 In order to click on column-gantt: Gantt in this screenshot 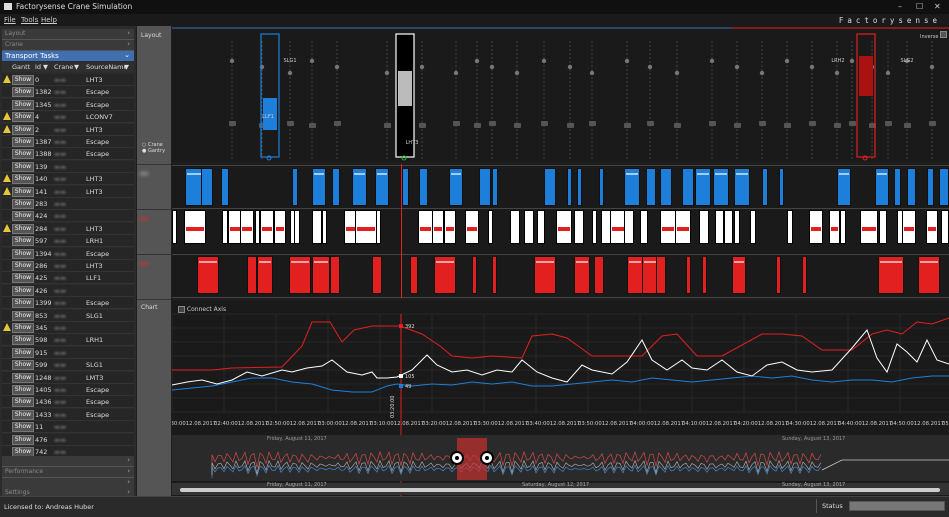, I will do `click(21, 67)`.